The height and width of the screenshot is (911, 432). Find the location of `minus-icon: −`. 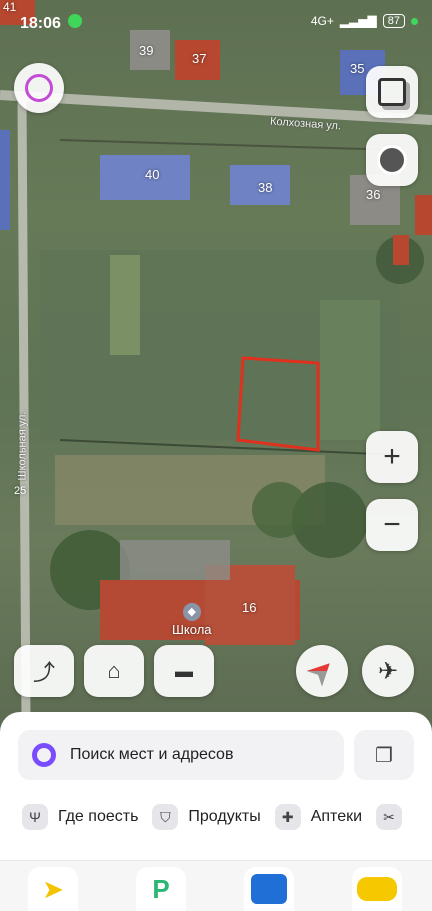

minus-icon: − is located at coordinates (392, 524).